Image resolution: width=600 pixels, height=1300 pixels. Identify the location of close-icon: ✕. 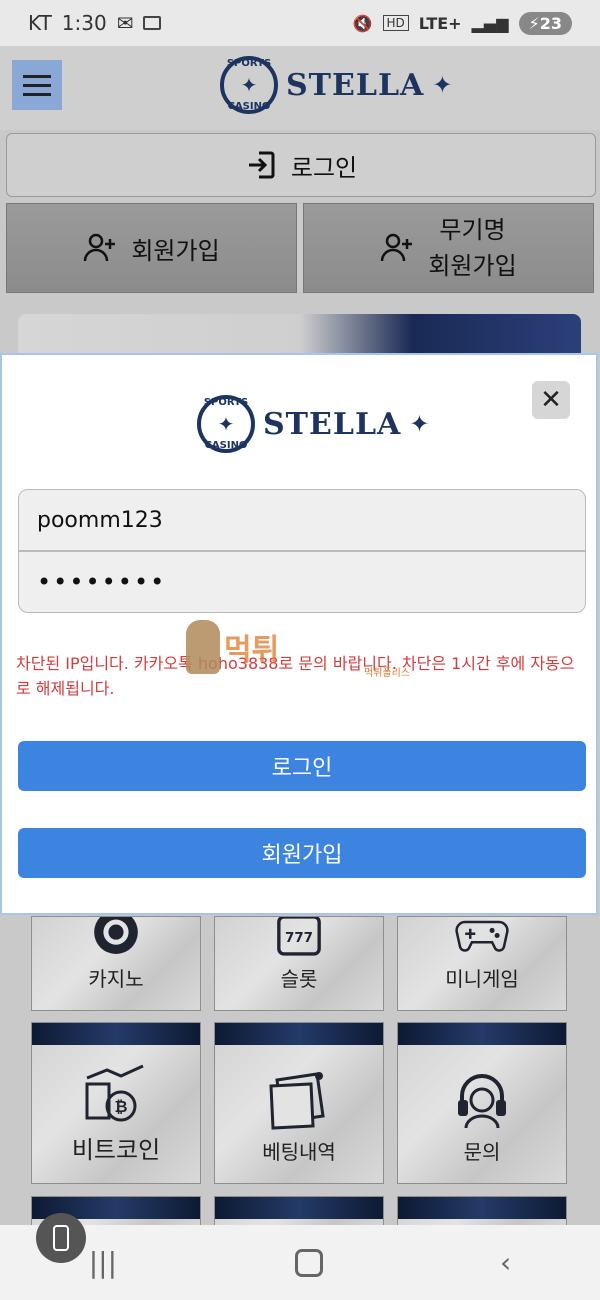
(551, 400).